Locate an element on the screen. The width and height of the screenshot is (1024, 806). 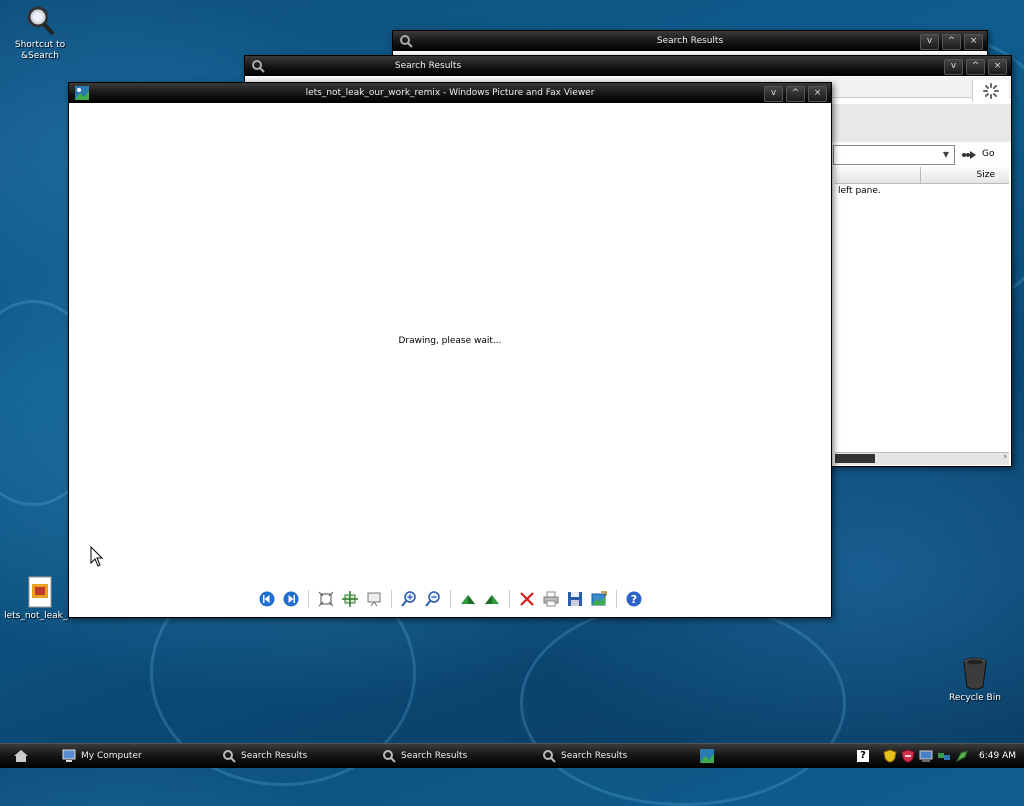
rotate-clockwise-button is located at coordinates (468, 599).